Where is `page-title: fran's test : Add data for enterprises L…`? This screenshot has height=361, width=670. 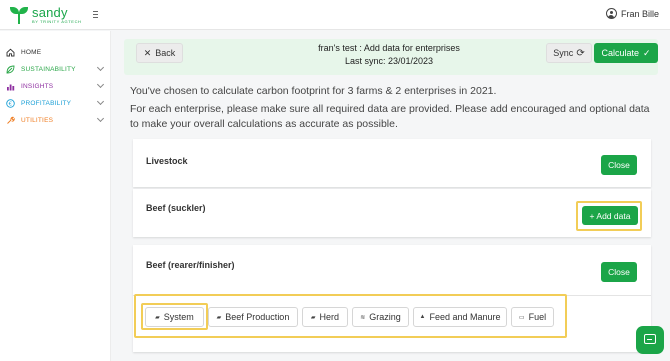 page-title: fran's test : Add data for enterprises L… is located at coordinates (389, 55).